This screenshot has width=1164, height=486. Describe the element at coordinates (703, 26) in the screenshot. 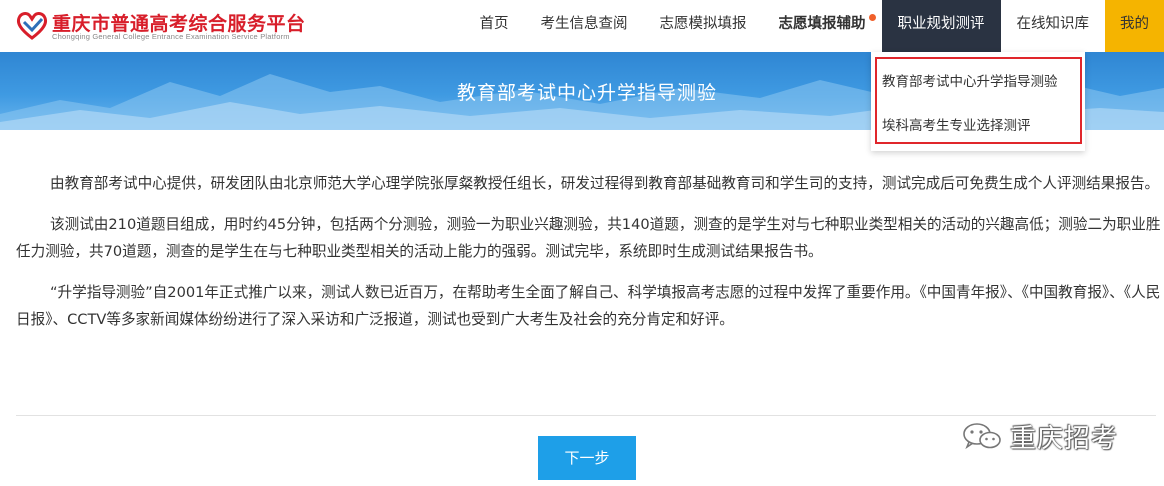

I see `nav-mock-application: 志愿模拟填报` at that location.